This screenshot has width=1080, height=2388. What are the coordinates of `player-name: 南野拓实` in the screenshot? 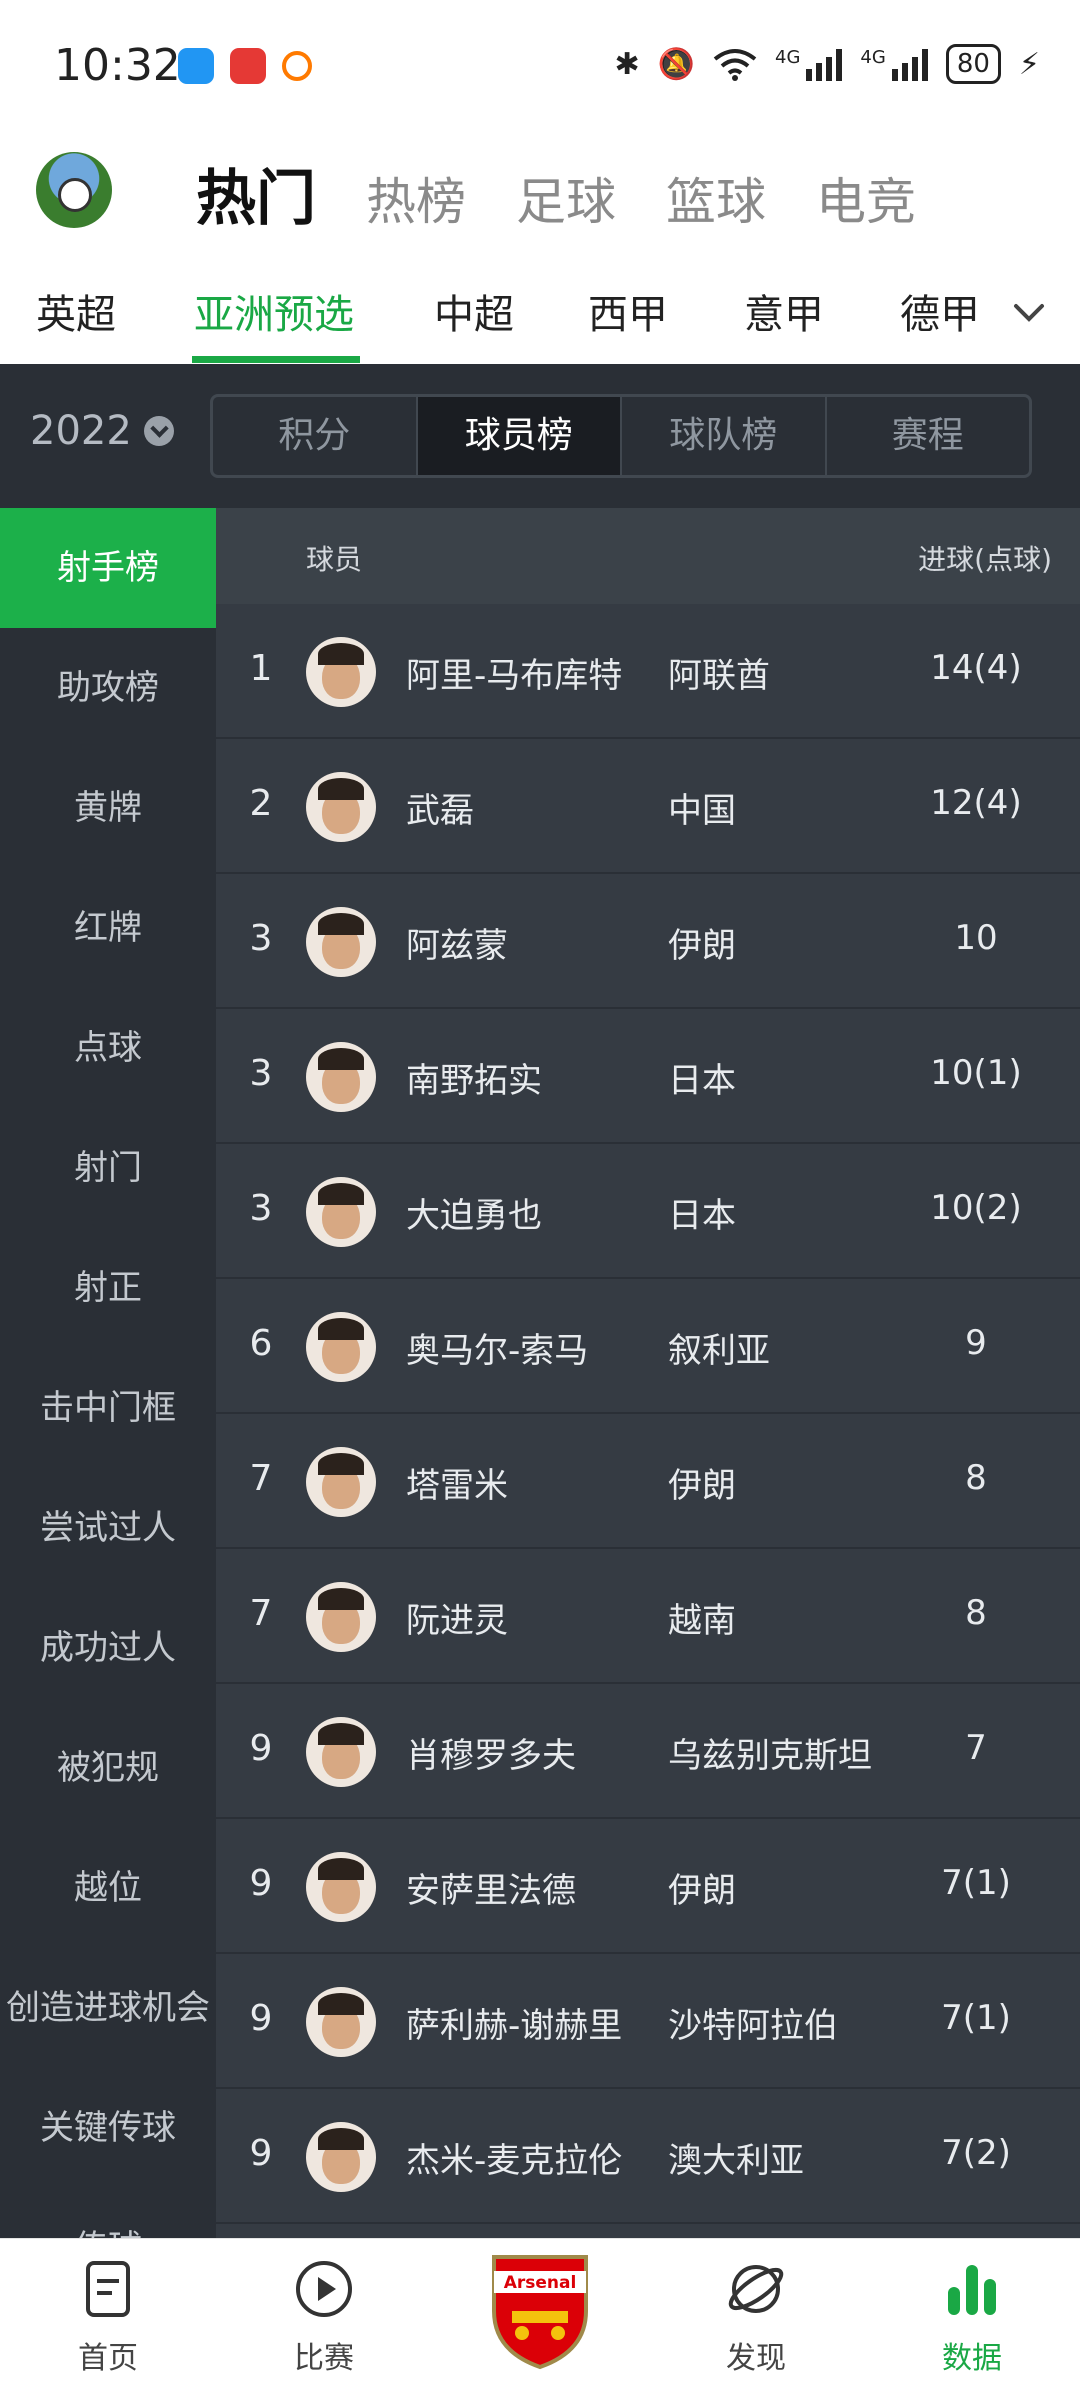 It's located at (474, 1081).